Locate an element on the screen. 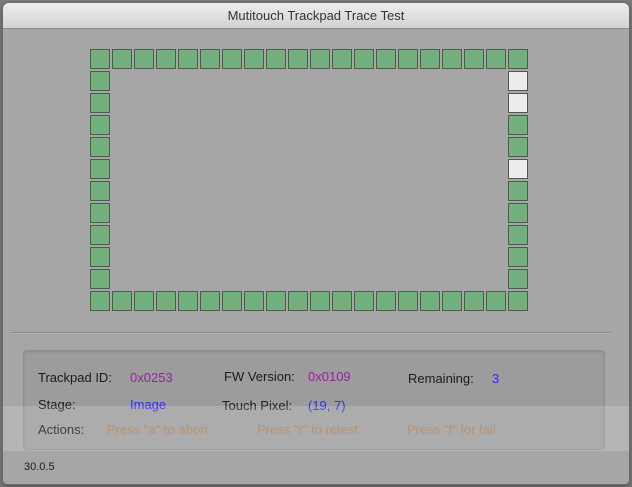 This screenshot has height=487, width=632. remaining-value: 3 is located at coordinates (496, 378).